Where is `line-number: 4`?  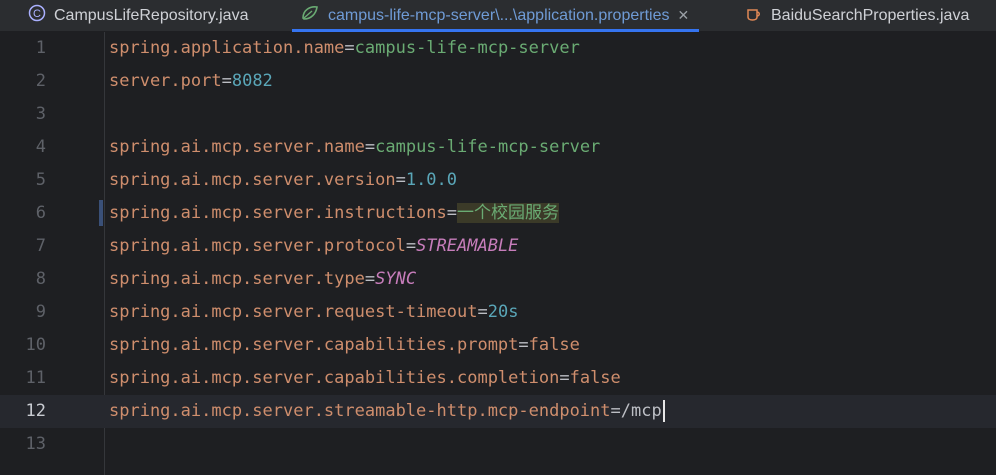
line-number: 4 is located at coordinates (40, 147).